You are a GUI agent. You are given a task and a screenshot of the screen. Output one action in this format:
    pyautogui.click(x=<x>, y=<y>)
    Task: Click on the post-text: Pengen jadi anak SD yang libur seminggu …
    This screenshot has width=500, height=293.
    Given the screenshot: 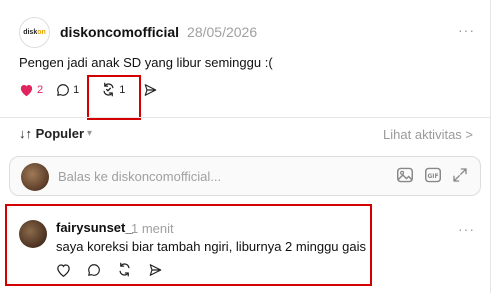 What is the action you would take?
    pyautogui.click(x=146, y=62)
    